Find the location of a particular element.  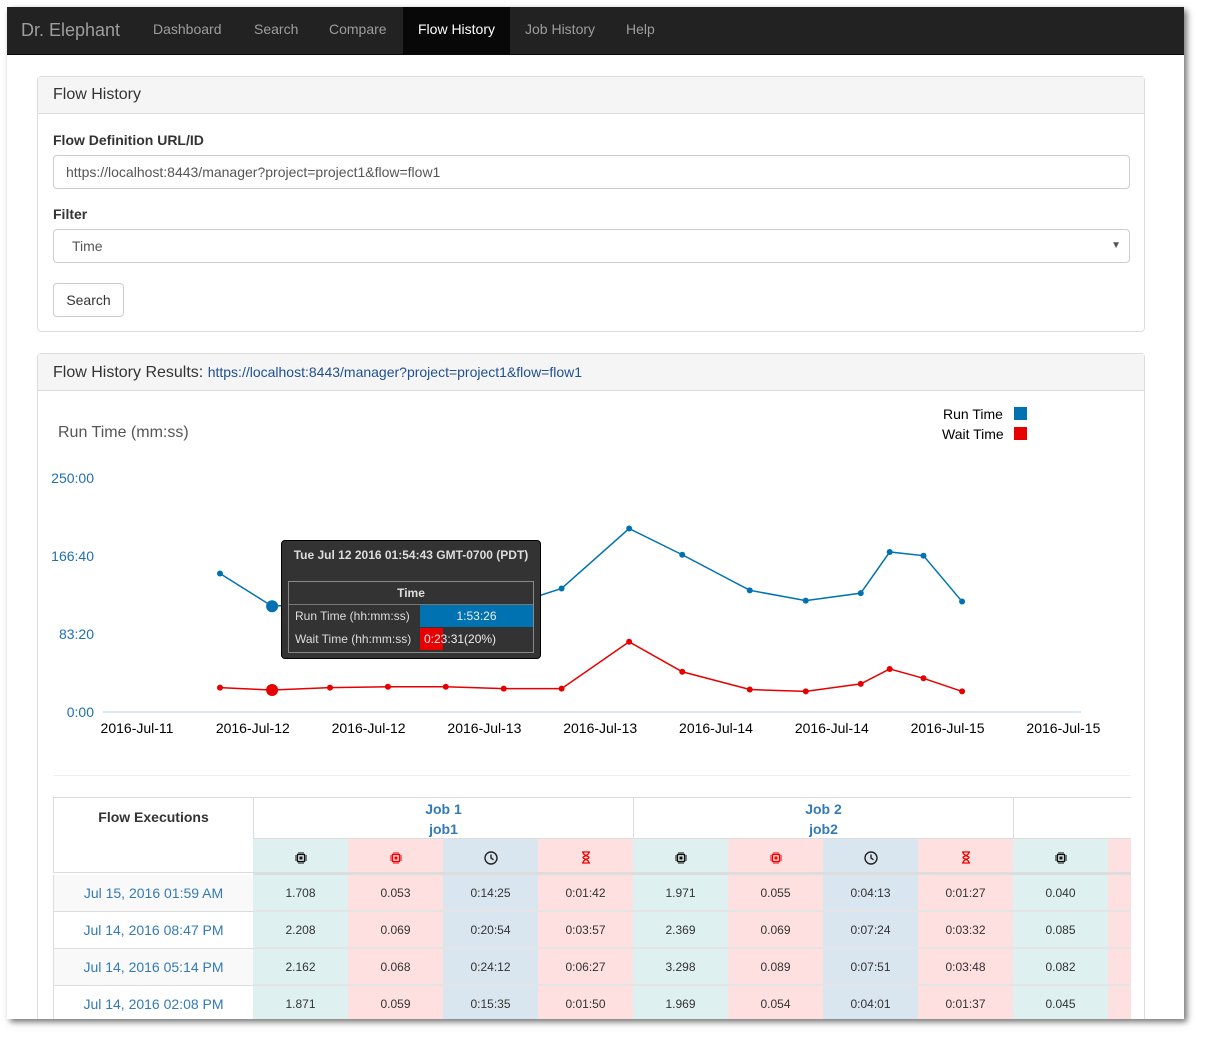

search-button: Search is located at coordinates (88, 300).